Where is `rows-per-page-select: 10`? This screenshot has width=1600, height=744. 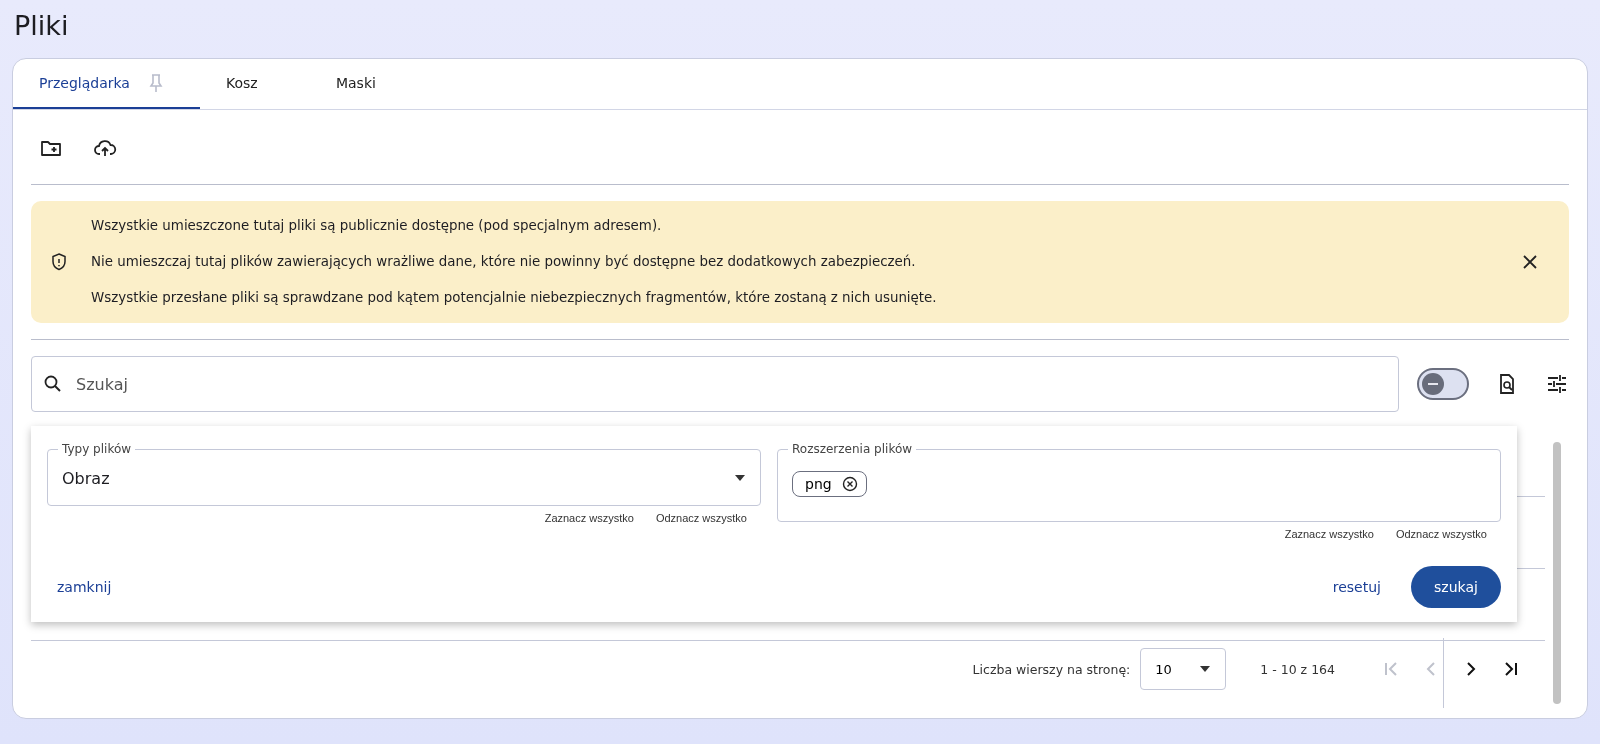 rows-per-page-select: 10 is located at coordinates (1183, 669).